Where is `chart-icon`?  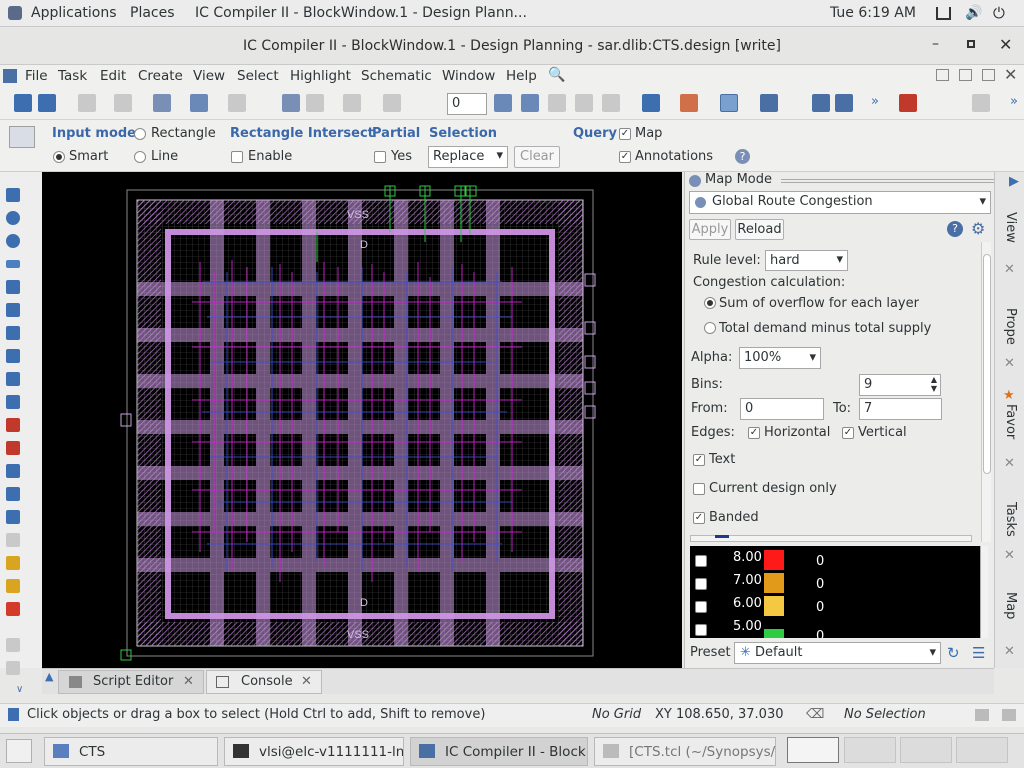
chart-icon is located at coordinates (13, 563).